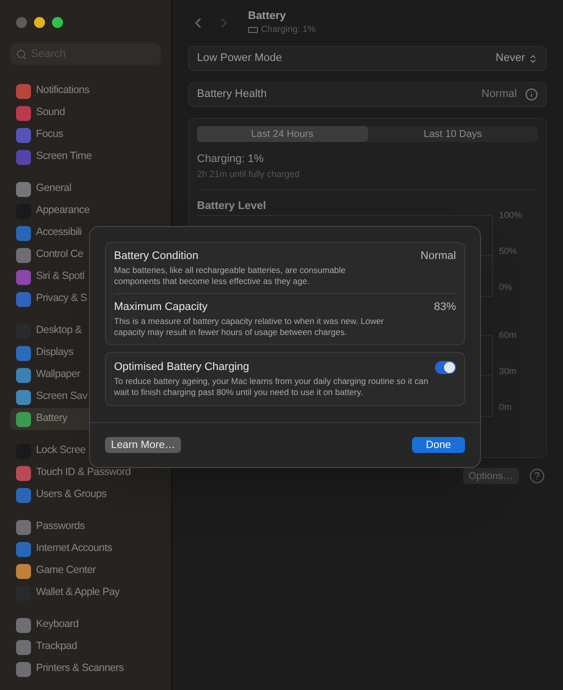 This screenshot has width=563, height=690. Describe the element at coordinates (537, 476) in the screenshot. I see `help-icon` at that location.